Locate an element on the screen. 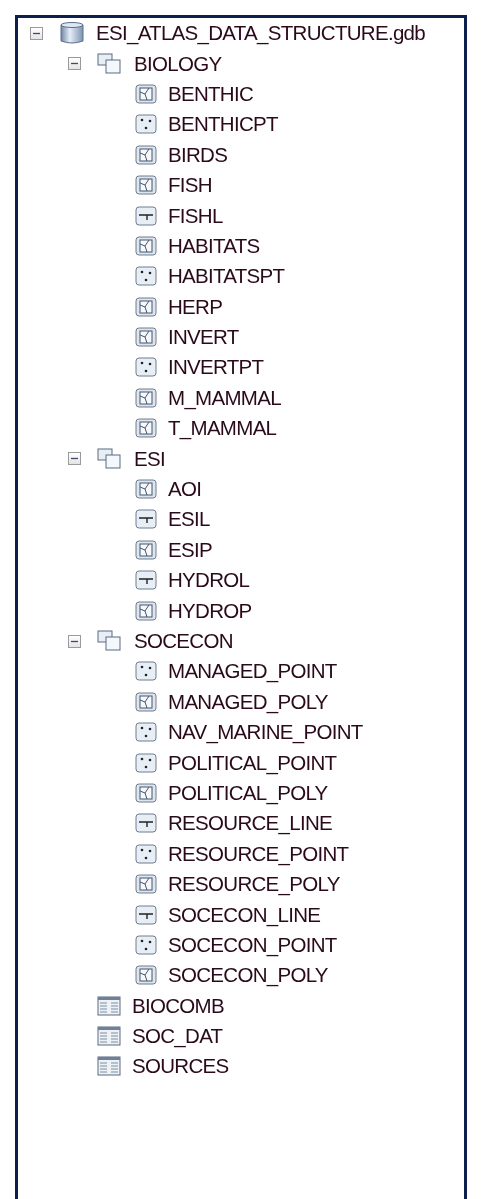  tree-item-label: T_MAMMAL is located at coordinates (222, 428).